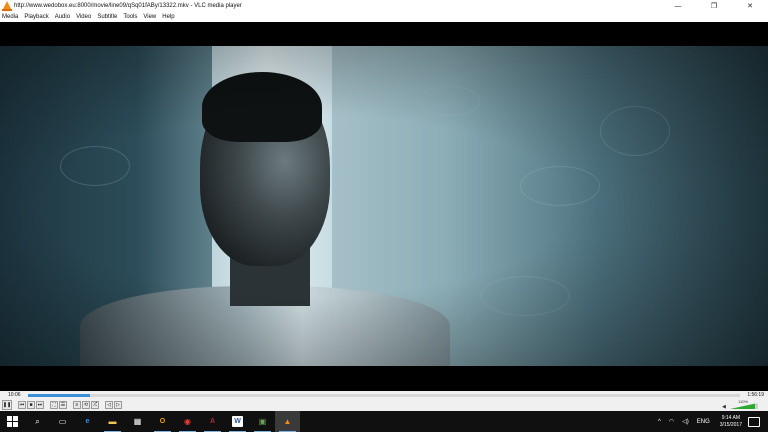 Image resolution: width=768 pixels, height=432 pixels. I want to click on vlc-button: ▲, so click(287, 421).